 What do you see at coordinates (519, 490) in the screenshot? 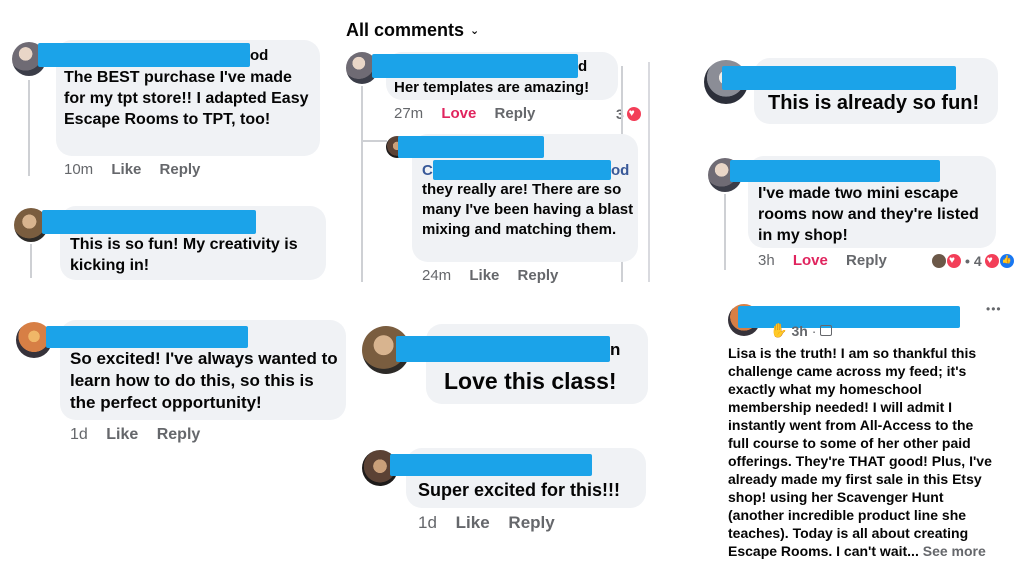
I see `comment-text: Super excited for this!!!` at bounding box center [519, 490].